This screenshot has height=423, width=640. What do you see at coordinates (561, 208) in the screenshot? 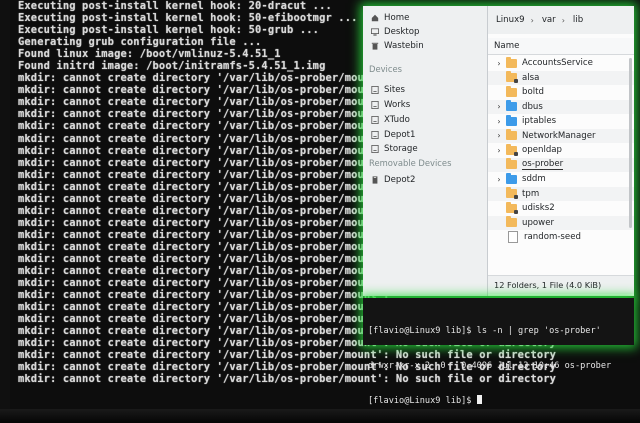
I see `file-row: udisks2` at bounding box center [561, 208].